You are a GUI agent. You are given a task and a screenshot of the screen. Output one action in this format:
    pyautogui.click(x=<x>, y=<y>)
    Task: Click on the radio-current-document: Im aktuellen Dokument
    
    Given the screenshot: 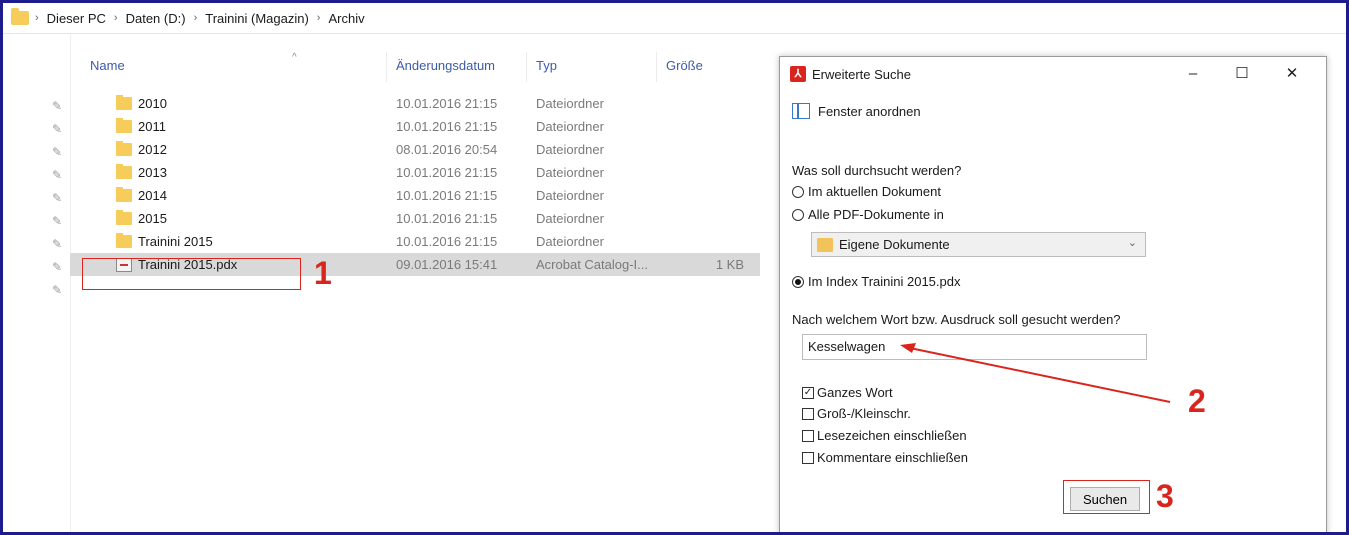 What is the action you would take?
    pyautogui.click(x=866, y=191)
    